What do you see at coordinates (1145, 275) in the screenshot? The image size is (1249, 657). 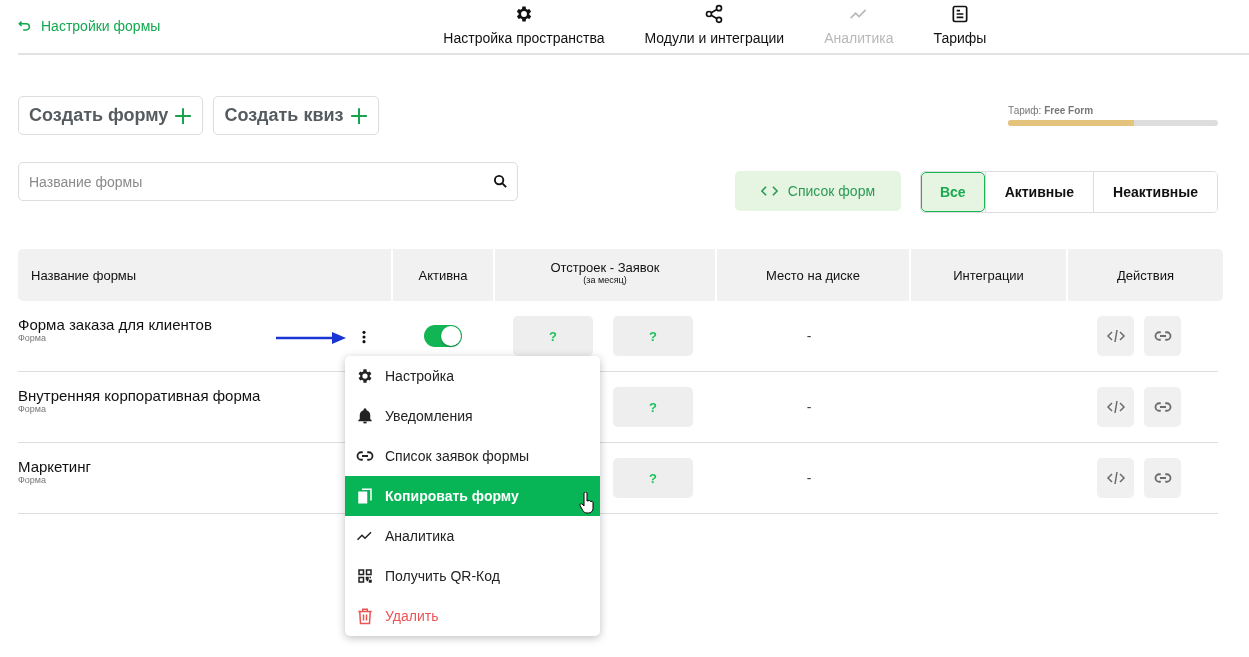 I see `column-header: Действия` at bounding box center [1145, 275].